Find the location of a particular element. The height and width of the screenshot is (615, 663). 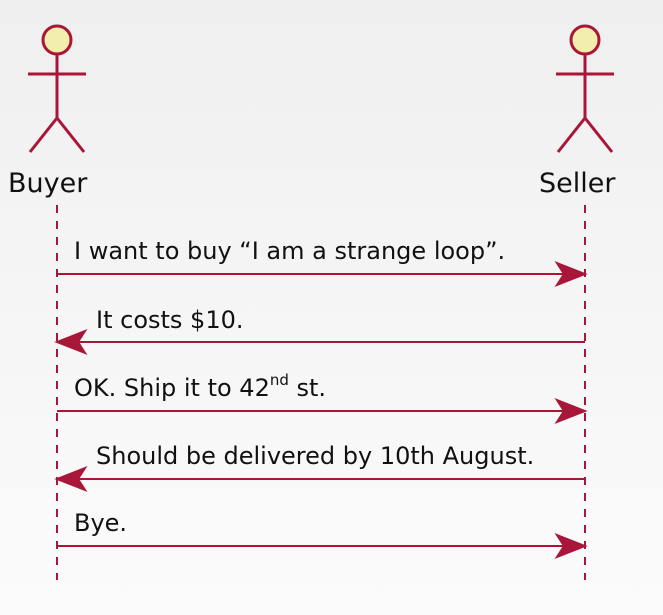

seller-actor-icon is located at coordinates (585, 88).